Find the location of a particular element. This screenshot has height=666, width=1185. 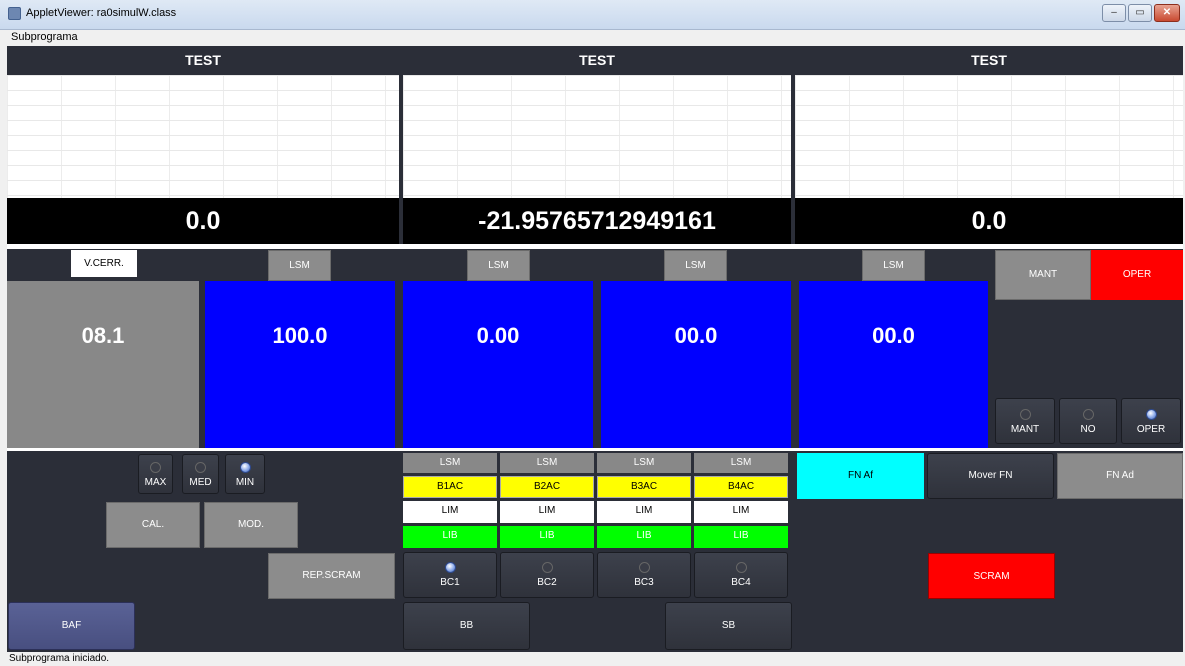

window-titlebar: AppletViewer: ra0simulW.class – ▭ ✕ is located at coordinates (592, 15).